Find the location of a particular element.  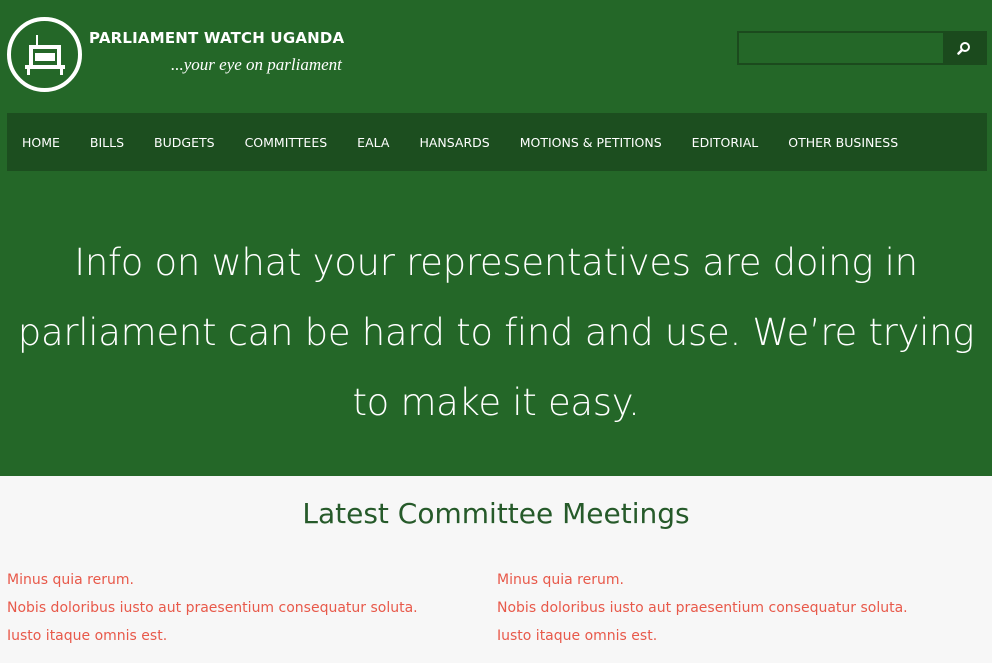

search-button is located at coordinates (964, 48).